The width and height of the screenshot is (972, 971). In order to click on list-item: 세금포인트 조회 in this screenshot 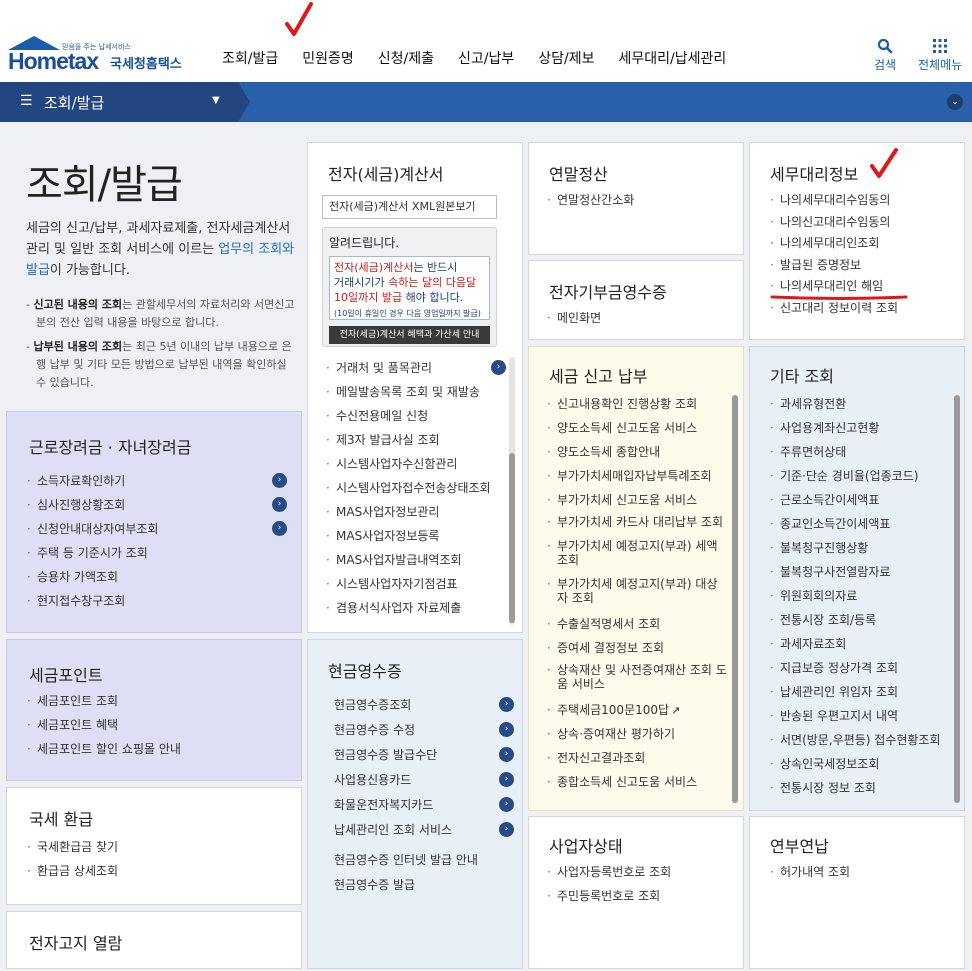, I will do `click(157, 704)`.